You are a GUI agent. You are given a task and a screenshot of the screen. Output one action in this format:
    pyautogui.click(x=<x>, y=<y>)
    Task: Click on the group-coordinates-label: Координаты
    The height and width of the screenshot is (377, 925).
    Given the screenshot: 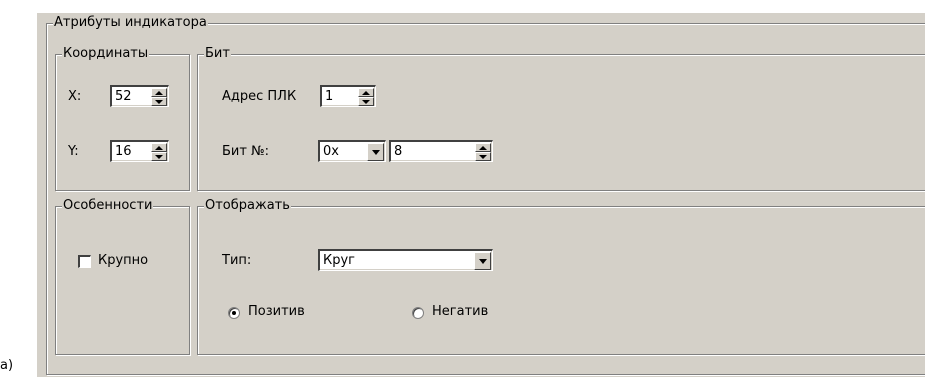 What is the action you would take?
    pyautogui.click(x=106, y=54)
    